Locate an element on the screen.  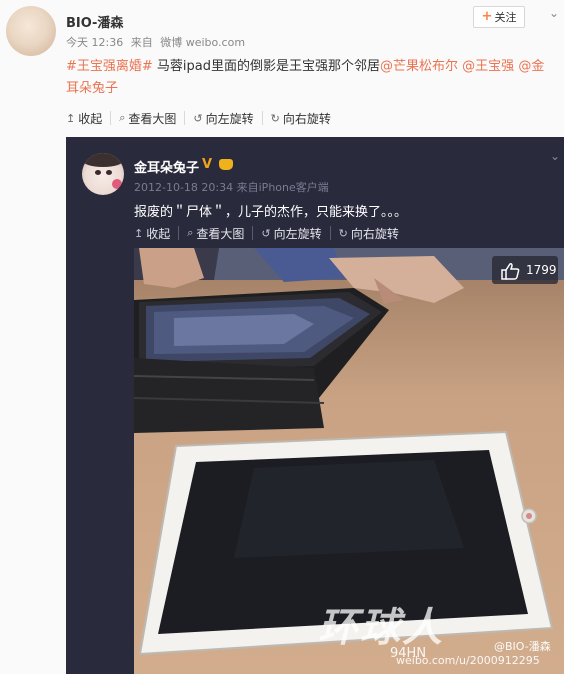
author-avatar is located at coordinates (31, 31).